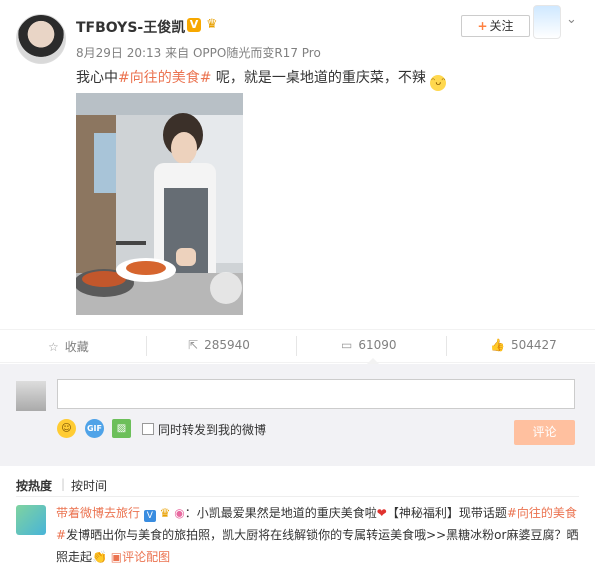  What do you see at coordinates (381, 513) in the screenshot?
I see `heart-icon: ❤` at bounding box center [381, 513].